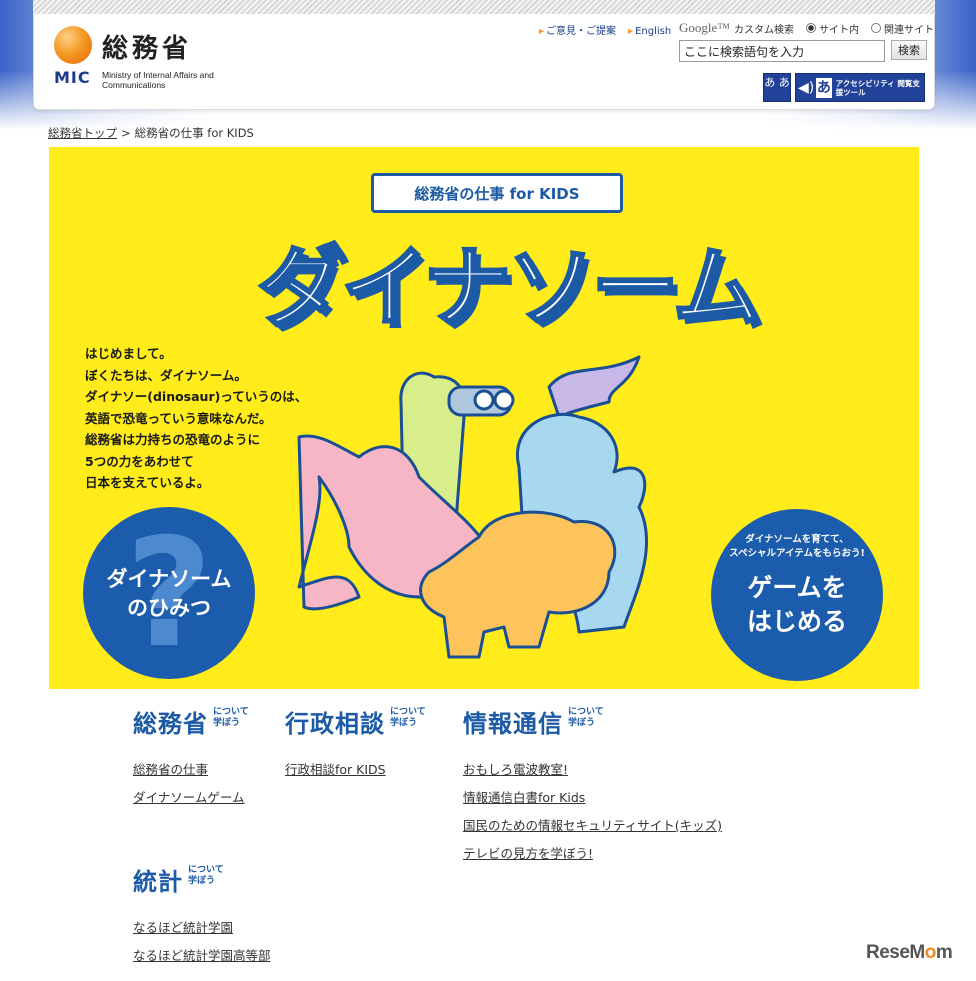  What do you see at coordinates (764, 30) in the screenshot?
I see `custom-search-label: カスタム検索` at bounding box center [764, 30].